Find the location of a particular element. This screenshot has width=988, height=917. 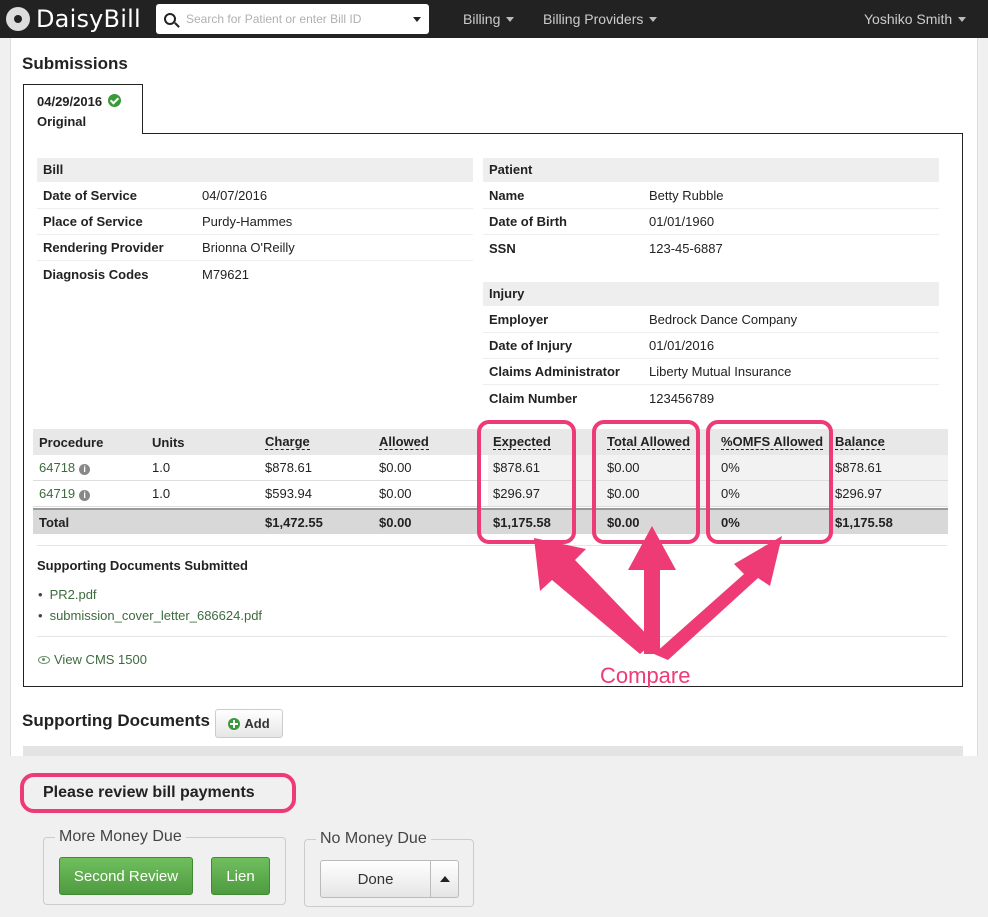

daisy-logo-icon is located at coordinates (18, 19).